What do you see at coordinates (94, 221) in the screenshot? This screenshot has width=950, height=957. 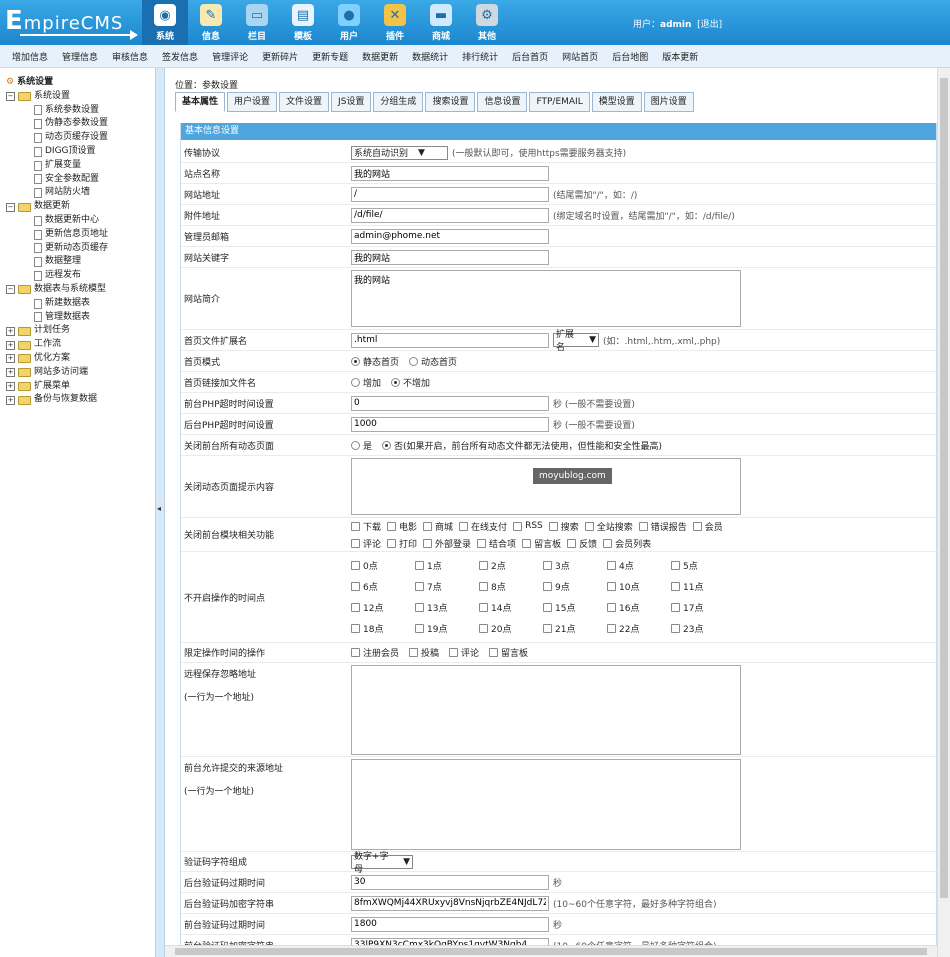 I see `tree-item: 数据更新中心` at bounding box center [94, 221].